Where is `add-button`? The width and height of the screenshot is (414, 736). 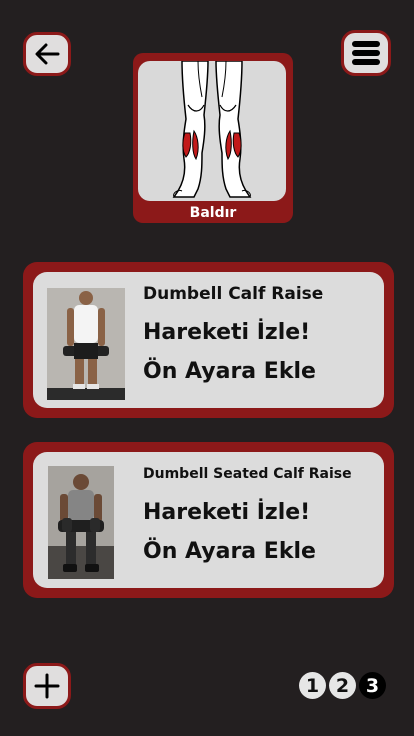
add-button is located at coordinates (47, 686).